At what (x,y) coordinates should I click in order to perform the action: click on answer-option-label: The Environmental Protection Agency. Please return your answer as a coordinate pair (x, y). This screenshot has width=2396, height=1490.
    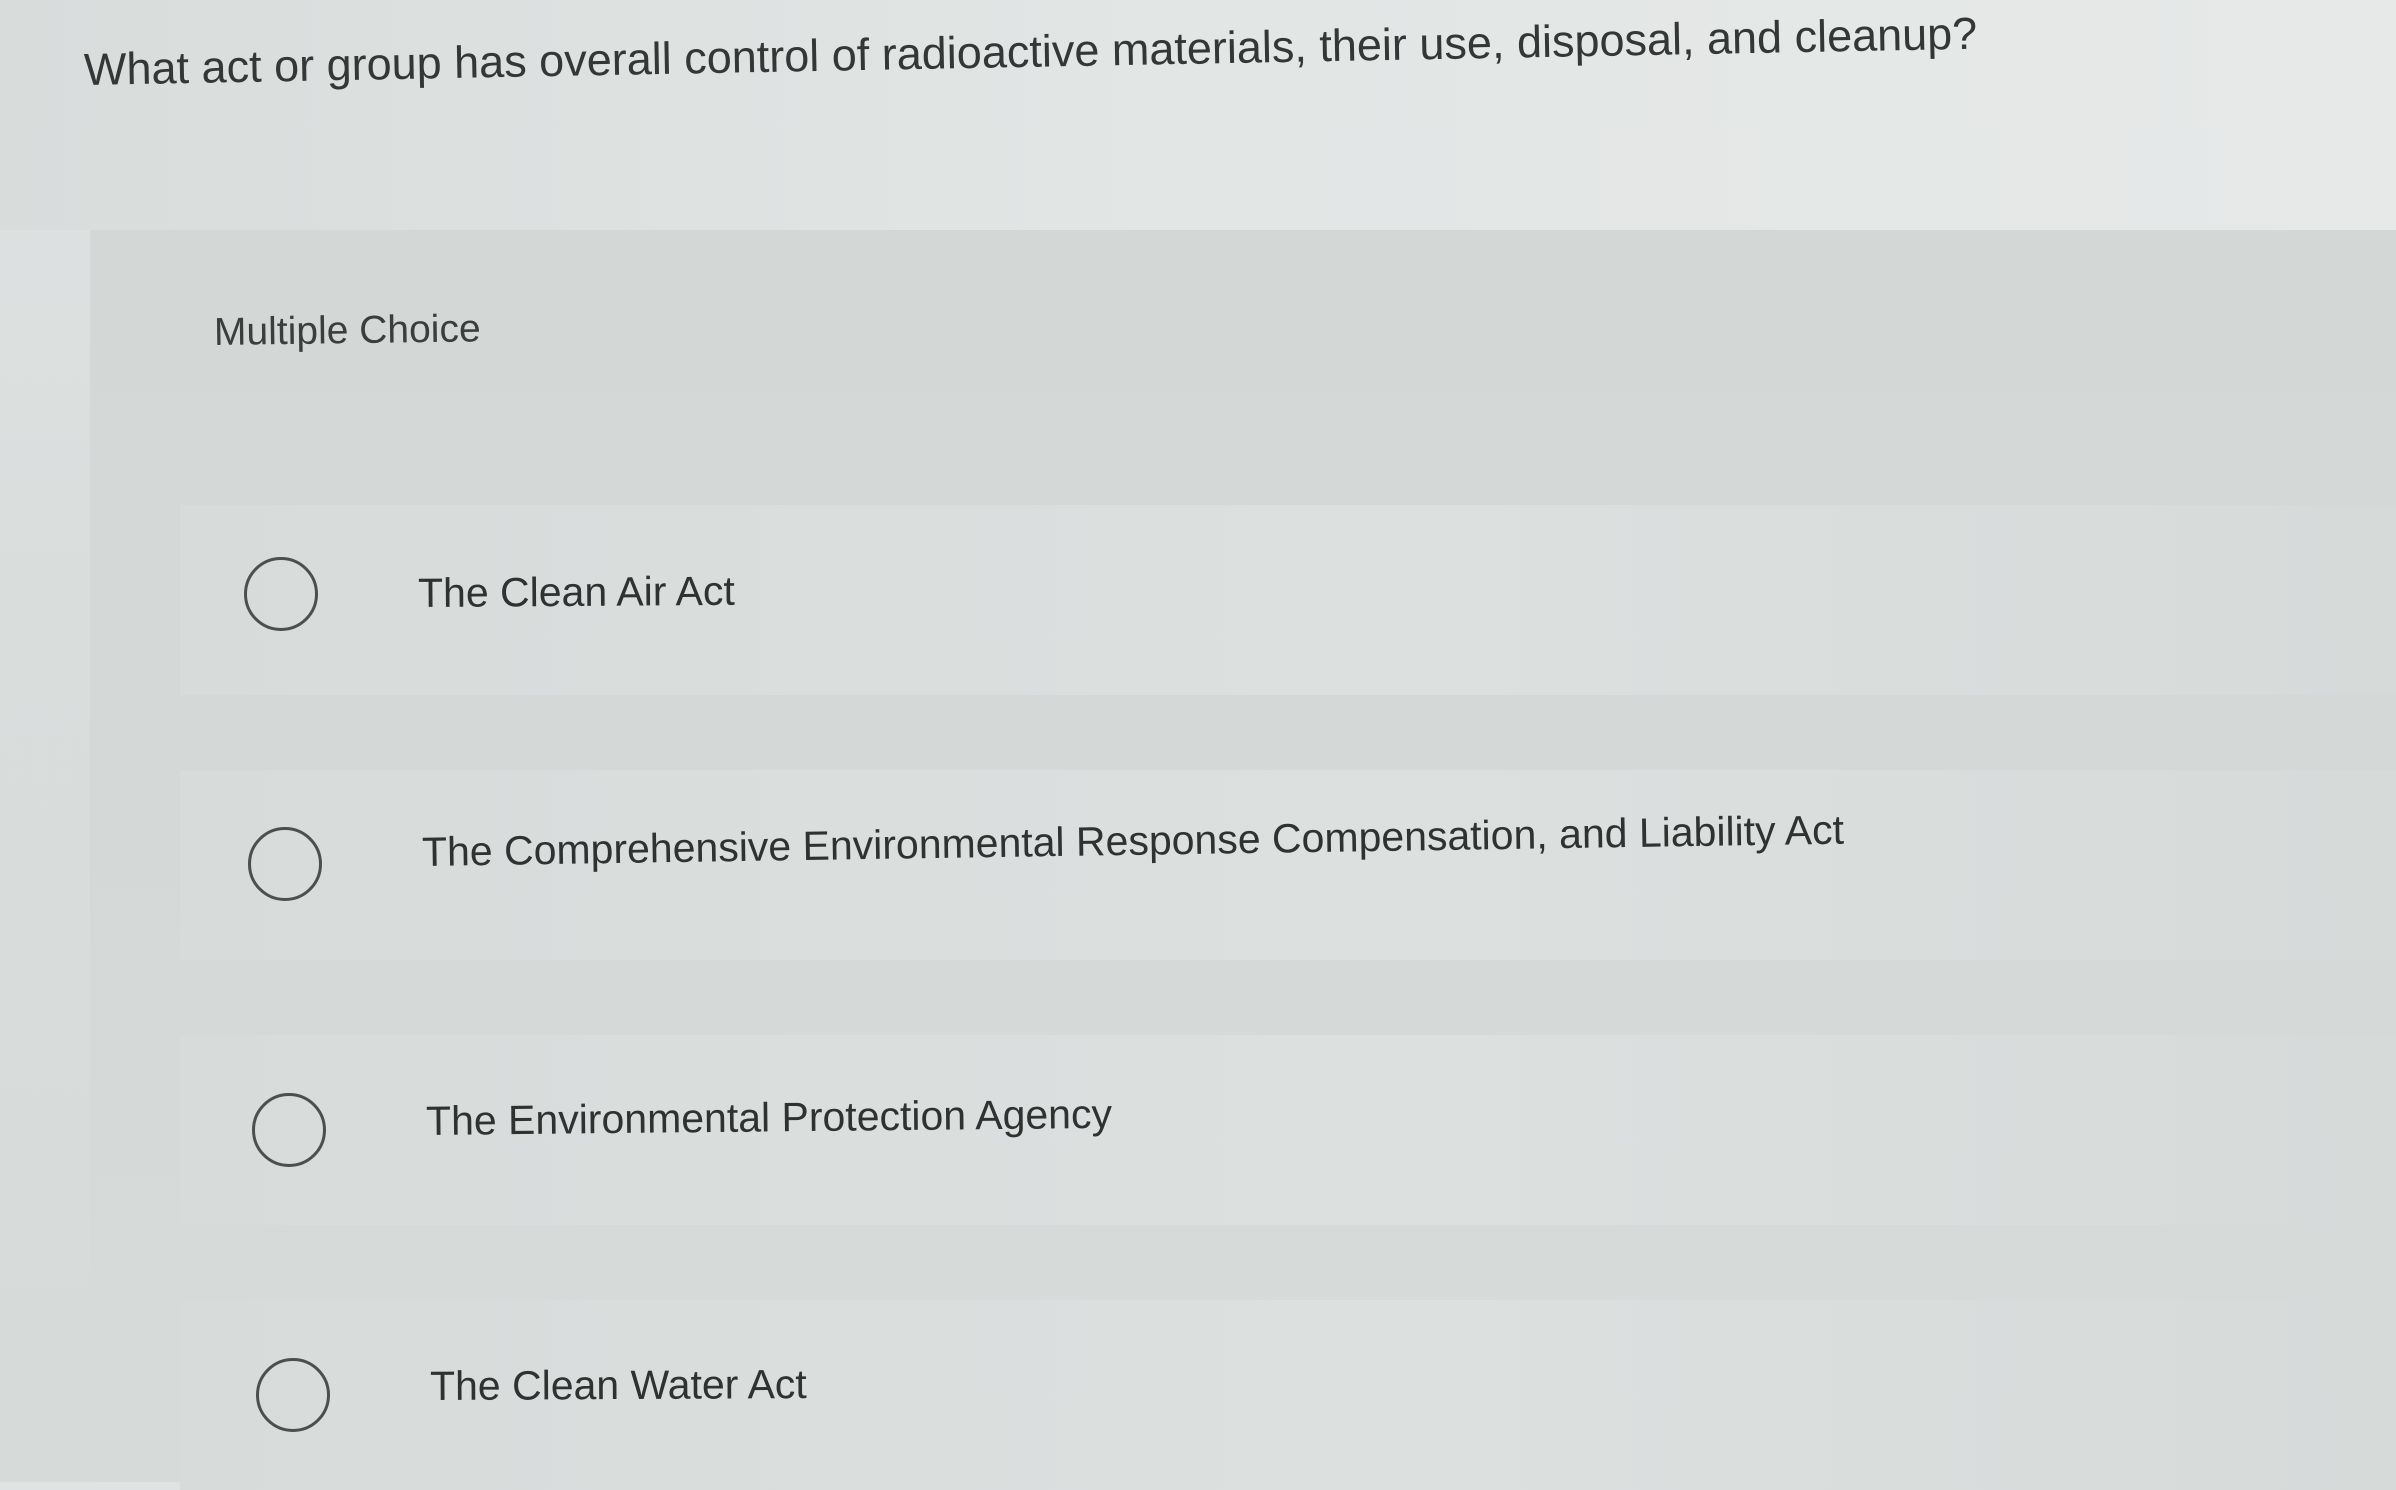
    Looking at the image, I should click on (769, 1117).